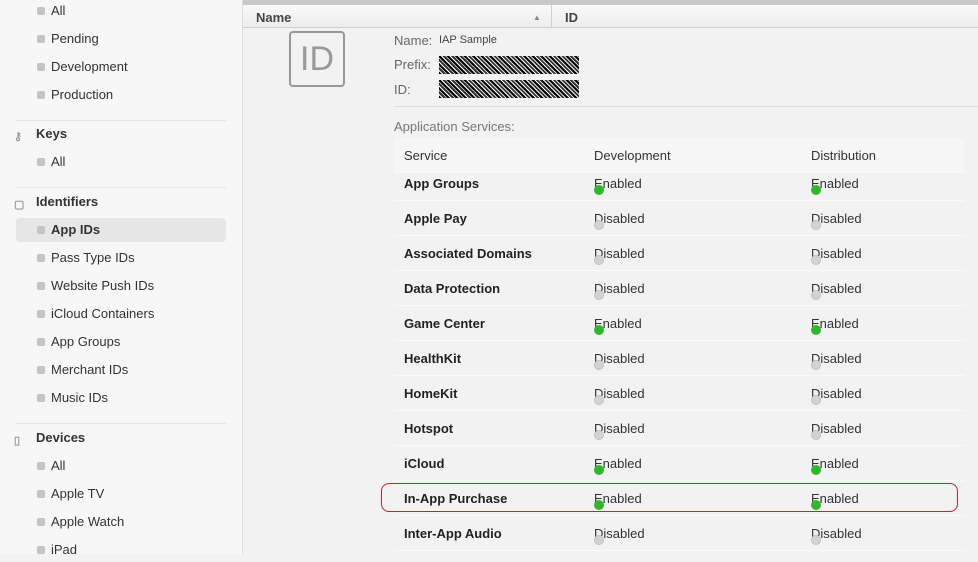 The width and height of the screenshot is (978, 562). What do you see at coordinates (75, 38) in the screenshot?
I see `sidebar-item-label: Pending` at bounding box center [75, 38].